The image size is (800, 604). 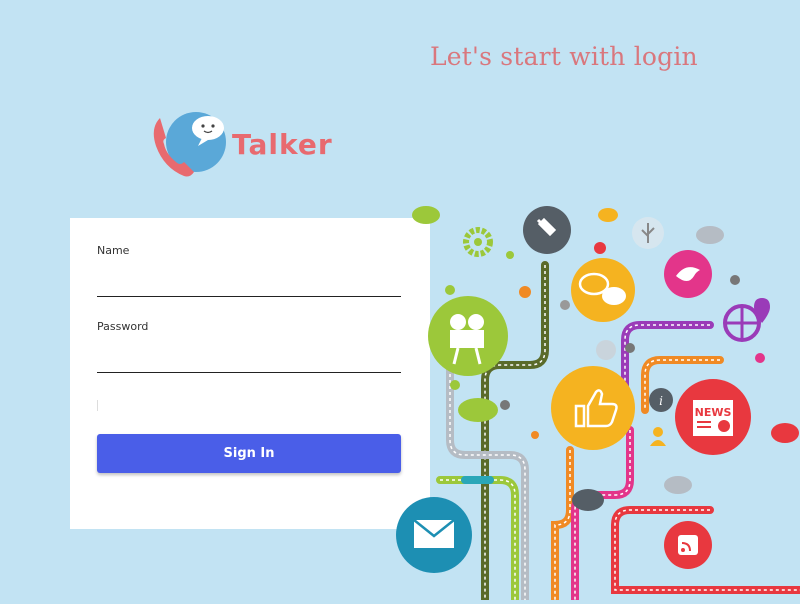 What do you see at coordinates (661, 401) in the screenshot?
I see `svg-text: i` at bounding box center [661, 401].